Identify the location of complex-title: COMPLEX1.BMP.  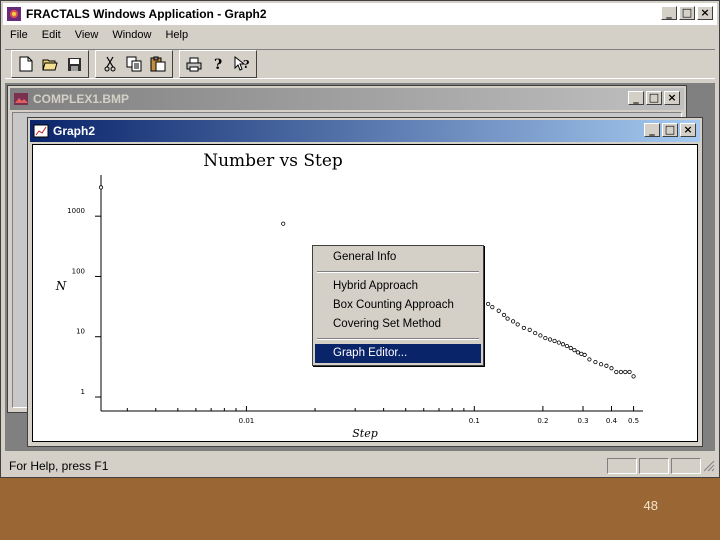
(81, 99).